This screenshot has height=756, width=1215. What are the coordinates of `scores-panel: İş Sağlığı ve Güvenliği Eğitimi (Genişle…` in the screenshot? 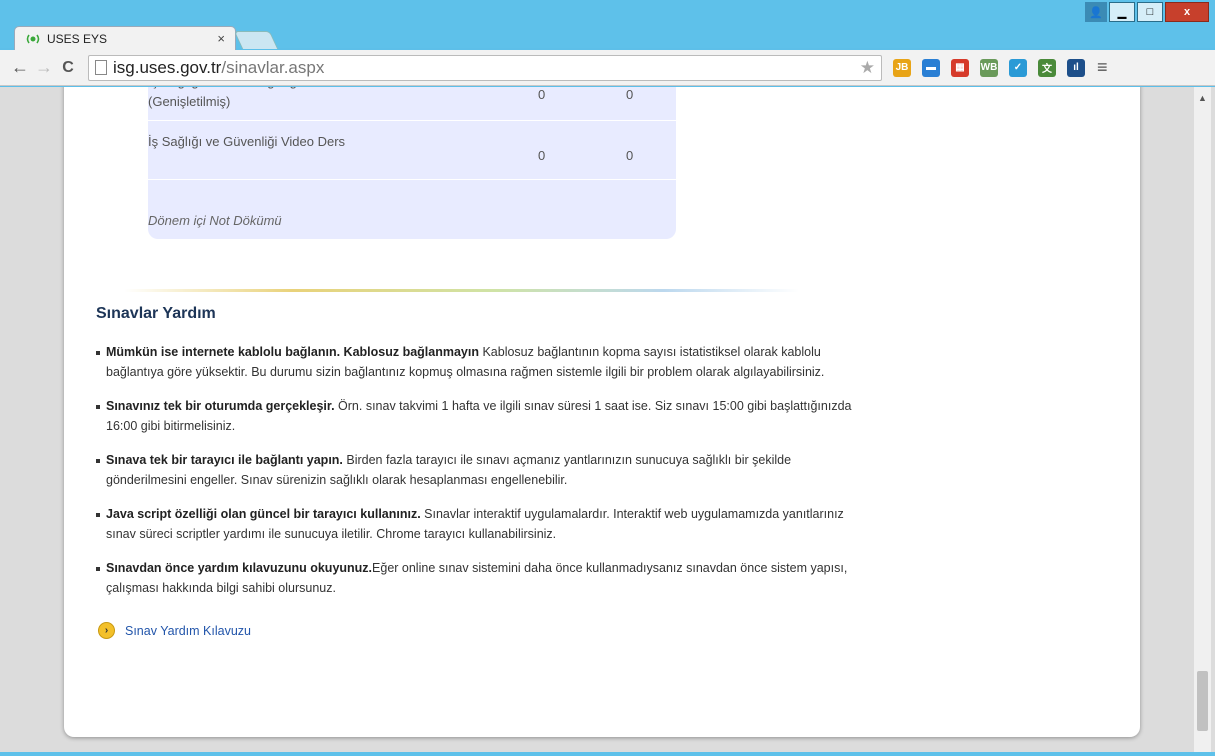 It's located at (412, 163).